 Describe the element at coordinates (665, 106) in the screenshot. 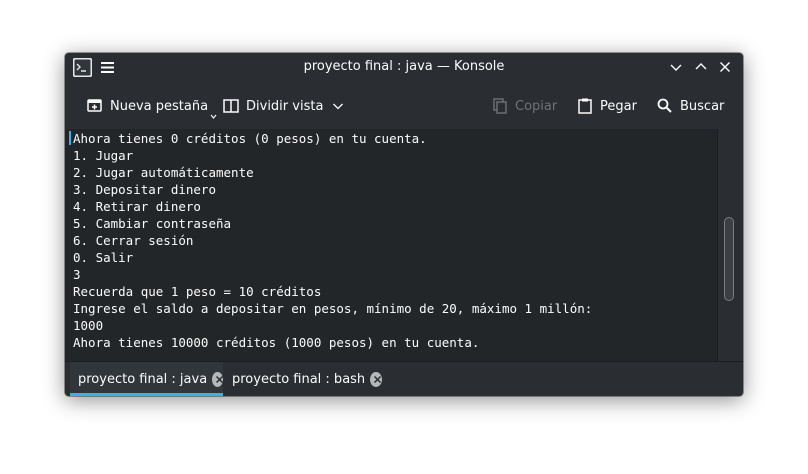

I see `search-icon` at that location.